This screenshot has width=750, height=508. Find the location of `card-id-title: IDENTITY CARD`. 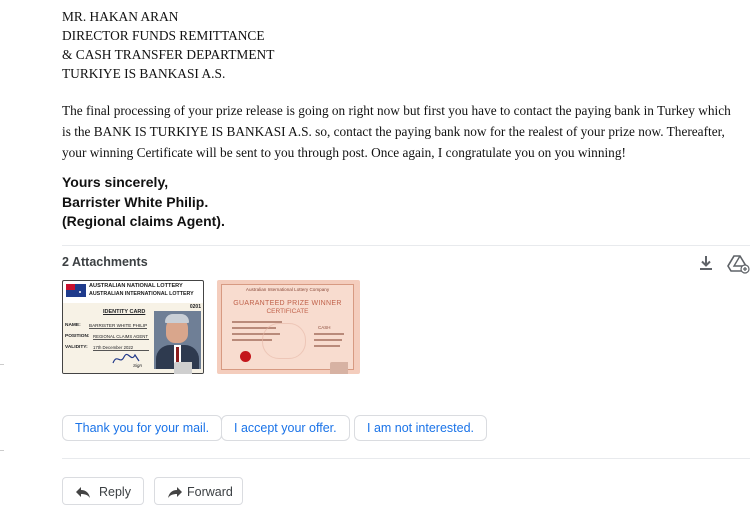

card-id-title: IDENTITY CARD is located at coordinates (124, 312).